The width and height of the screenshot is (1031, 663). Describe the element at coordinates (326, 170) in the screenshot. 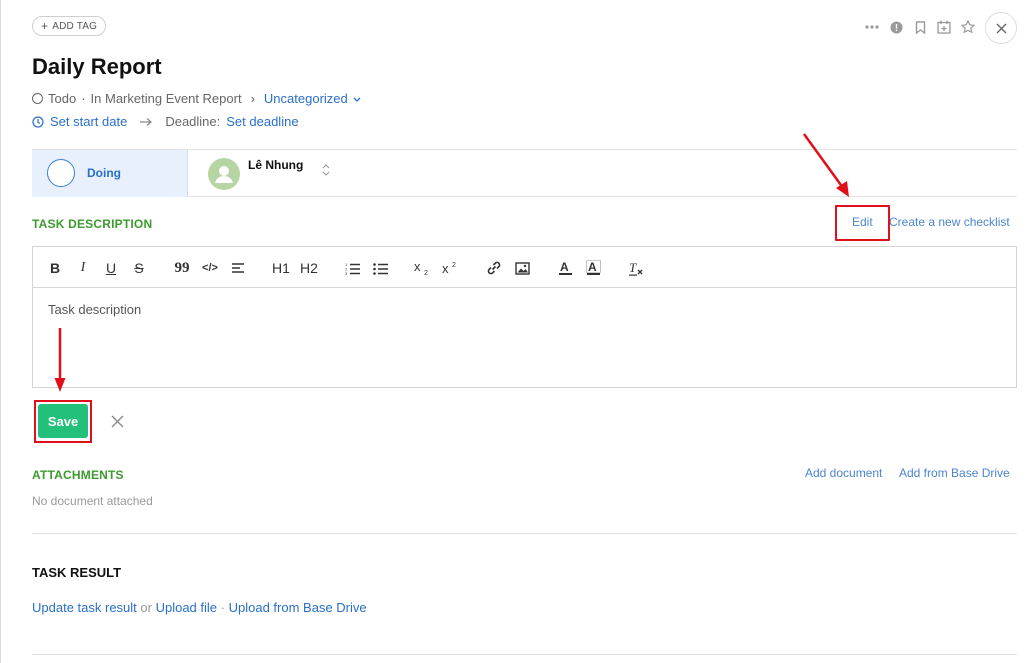

I see `sort-icon` at that location.